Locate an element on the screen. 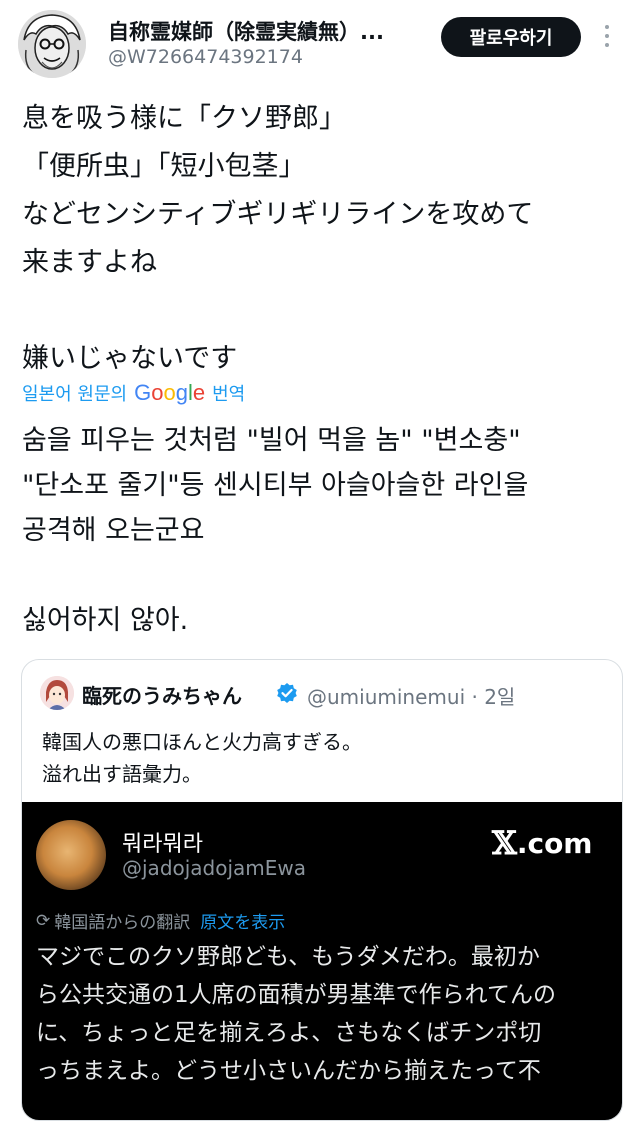  translate-attribution: 일본어 원문의 Google 번역 is located at coordinates (133, 393).